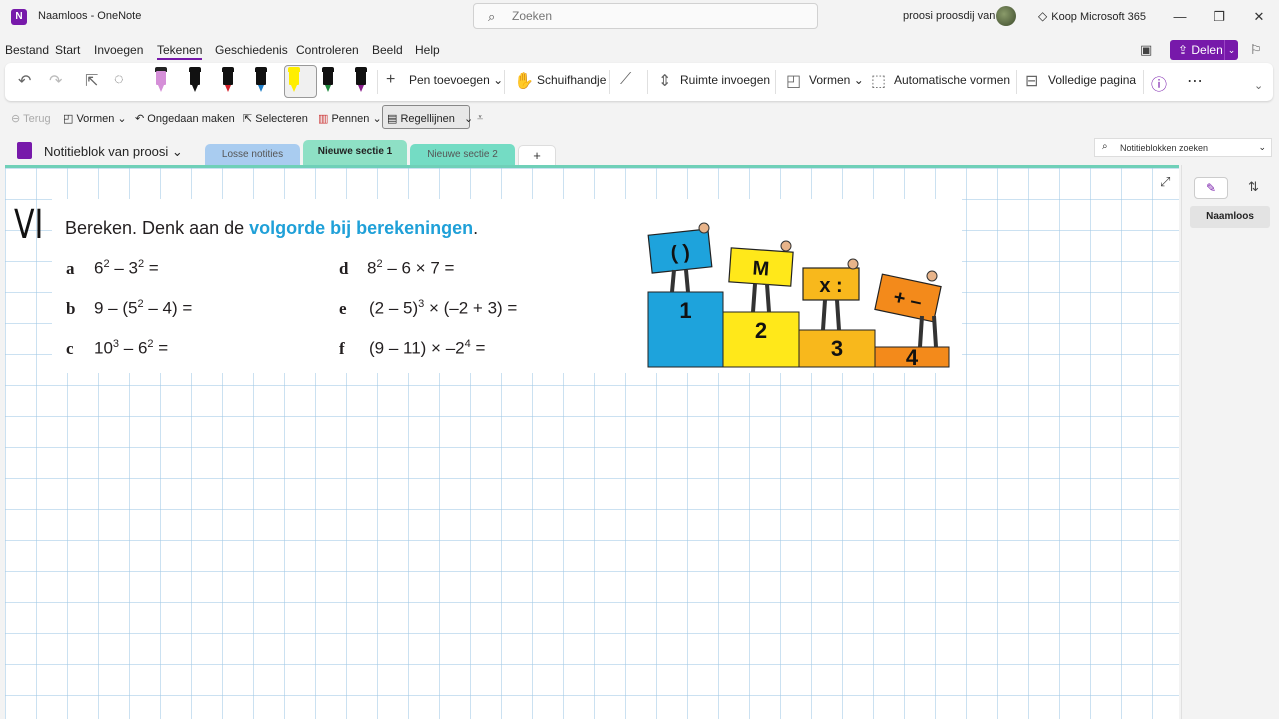 This screenshot has height=719, width=1279. What do you see at coordinates (1092, 80) in the screenshot?
I see `full-page-button: Volledige pagina` at bounding box center [1092, 80].